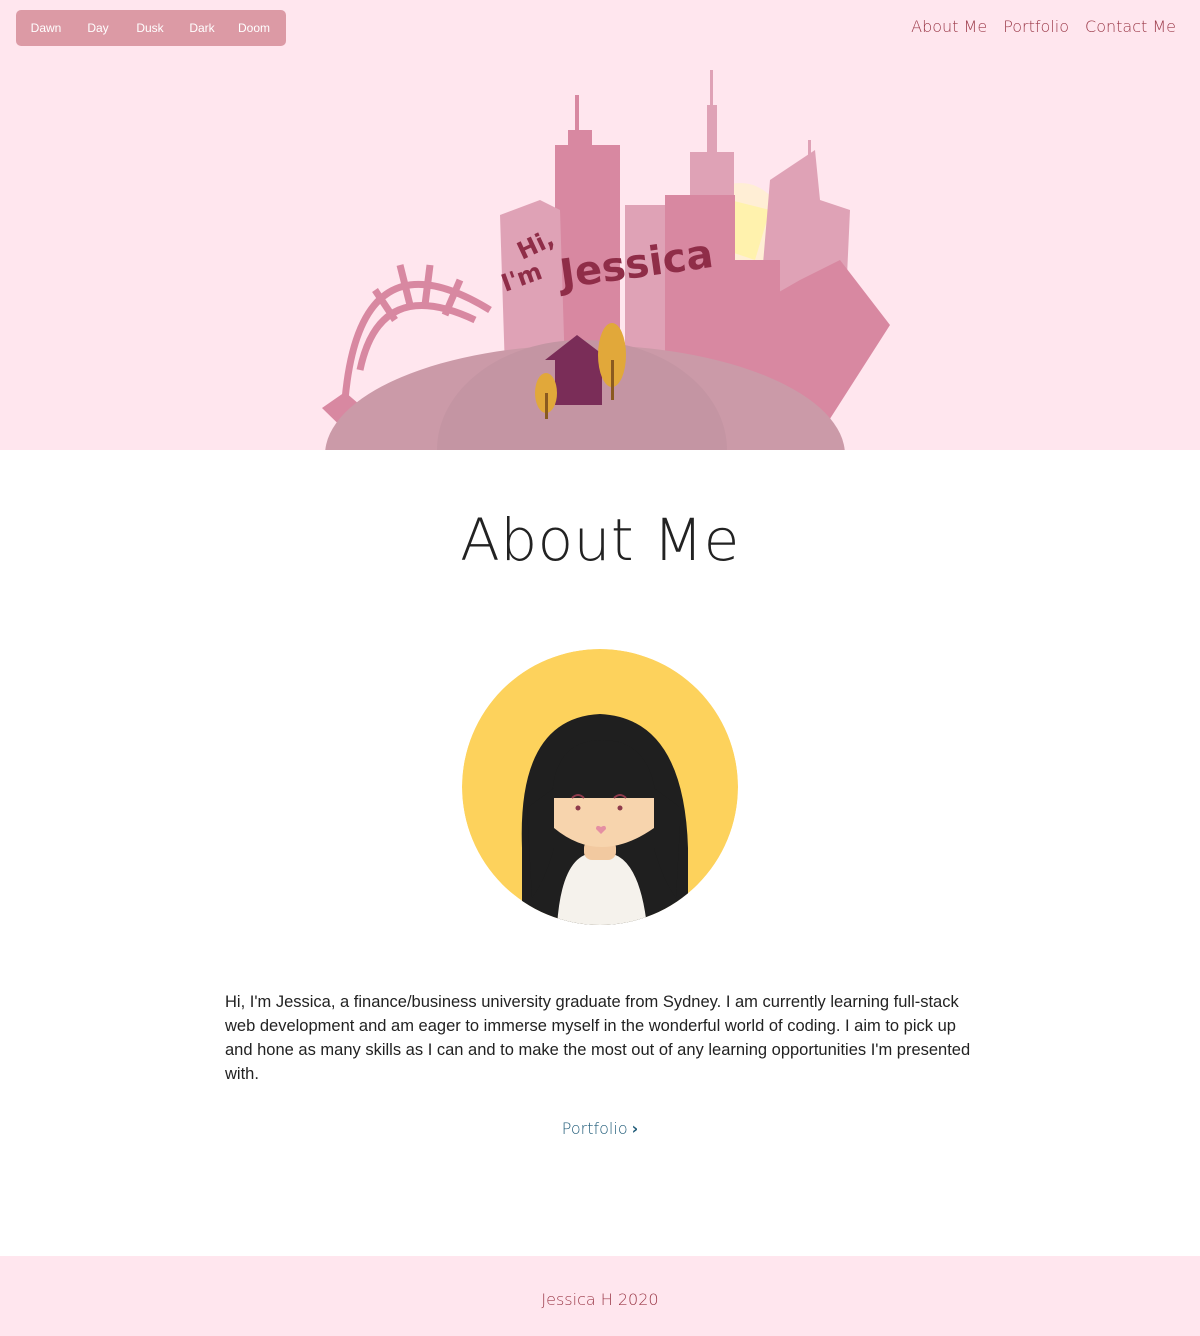 The image size is (1200, 1336). I want to click on theme-dark-button: Dark, so click(202, 28).